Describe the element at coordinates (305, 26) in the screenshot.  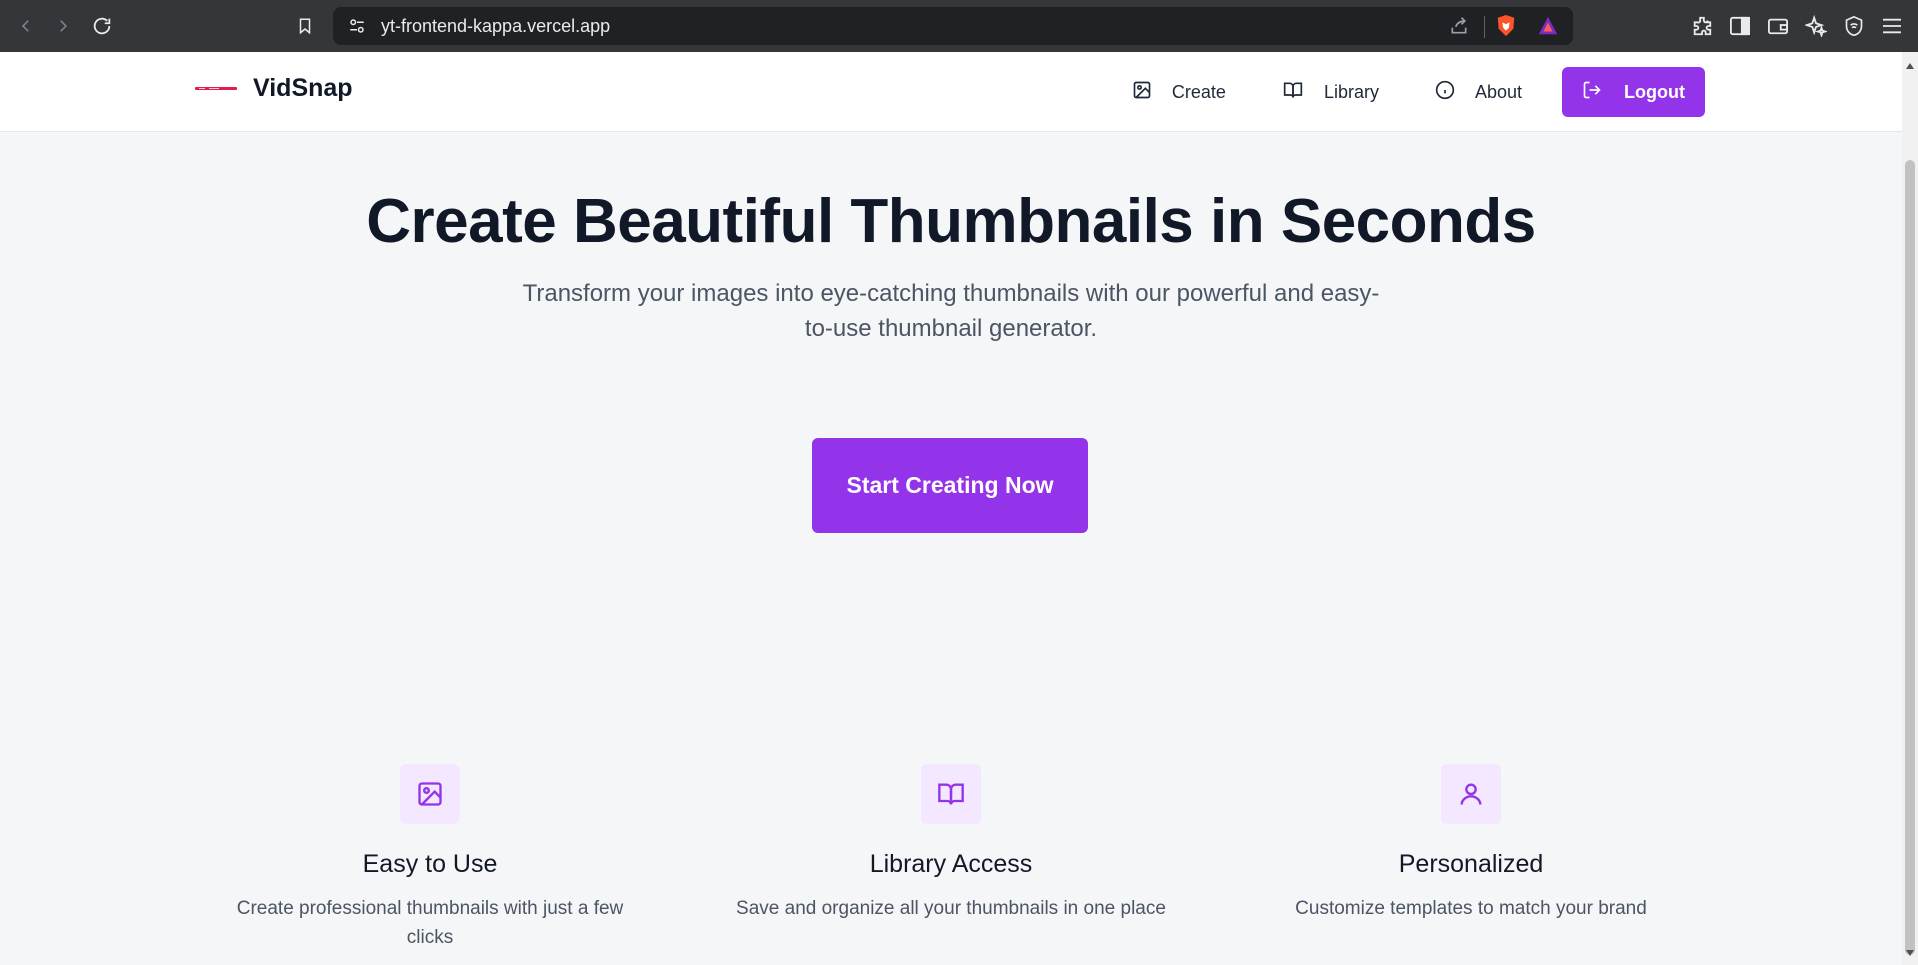
I see `bookmark-icon` at that location.